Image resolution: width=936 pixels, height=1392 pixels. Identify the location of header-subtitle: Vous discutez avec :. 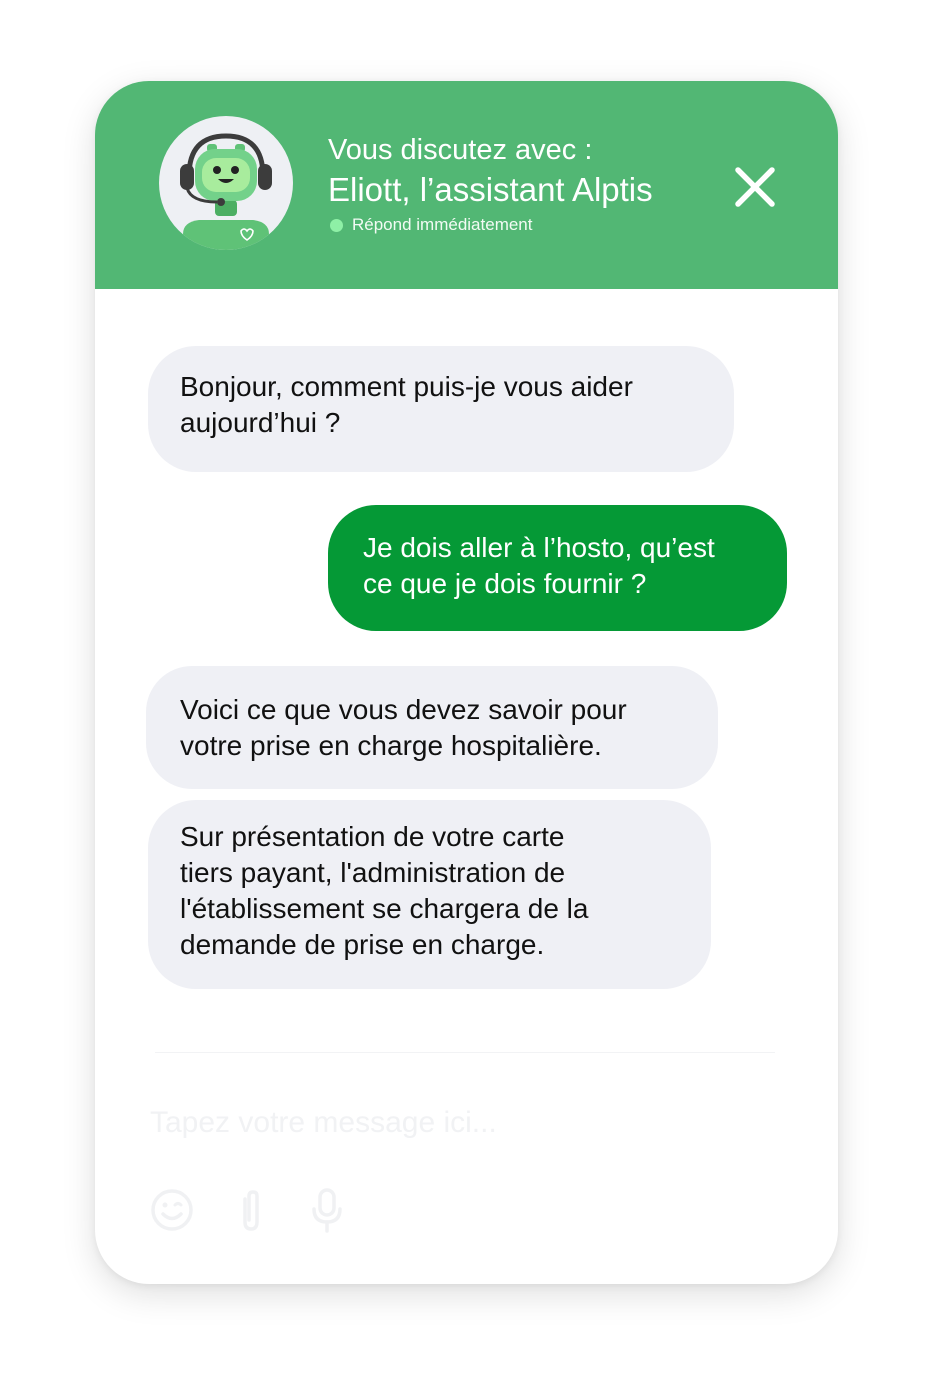
(460, 150).